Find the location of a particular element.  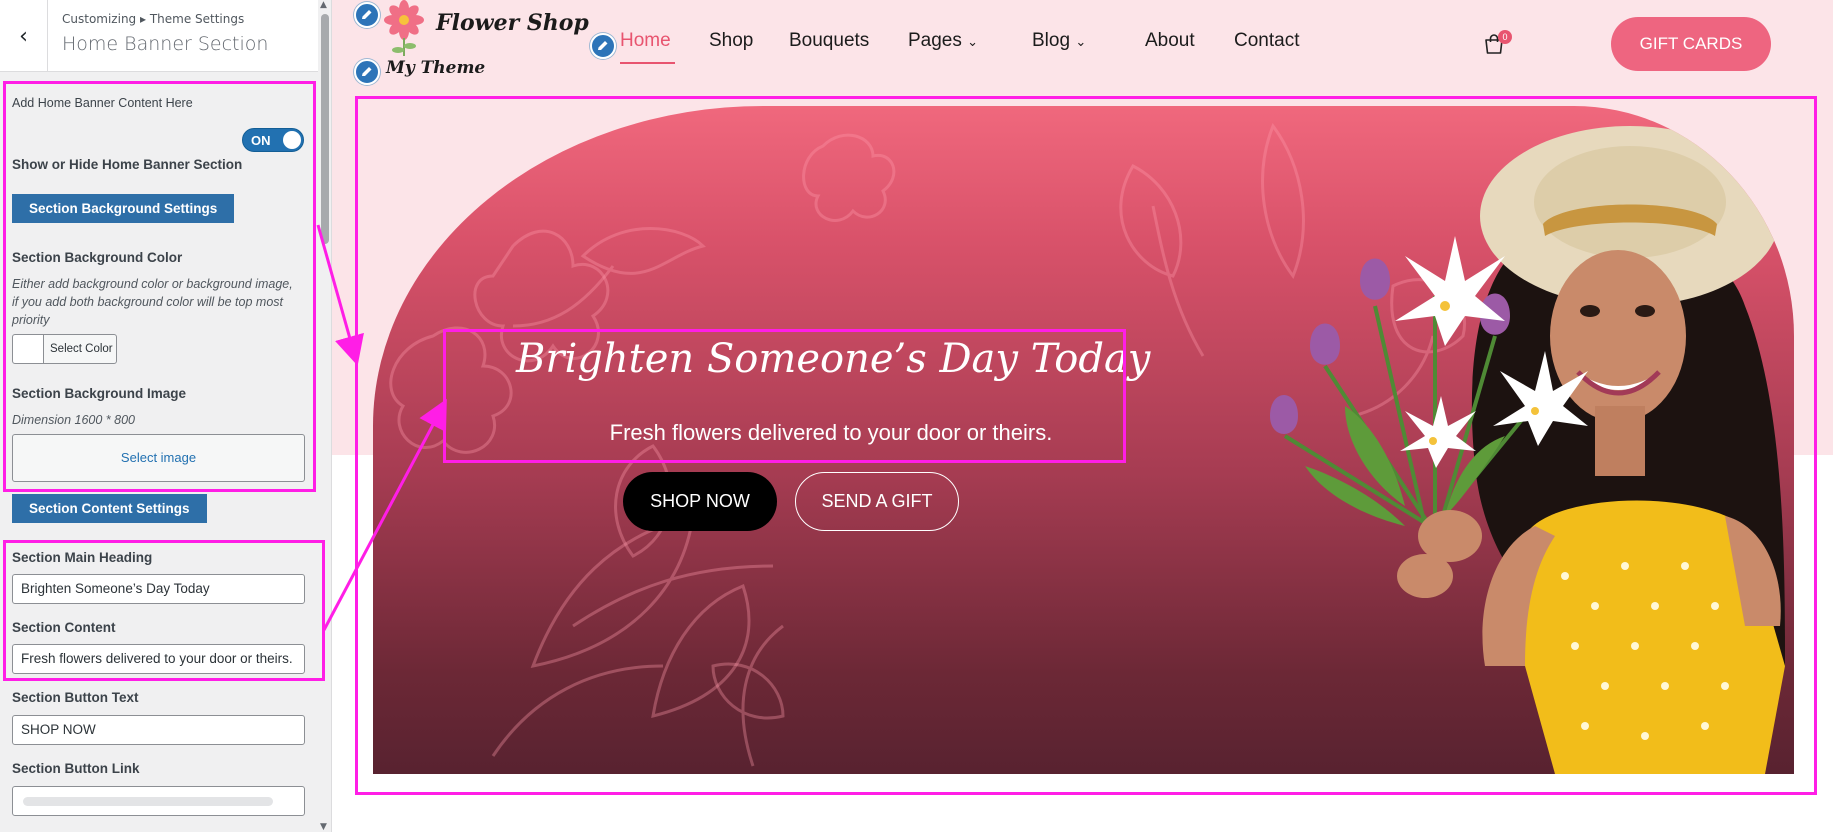

button-text-label: Section Button Text is located at coordinates (75, 697).